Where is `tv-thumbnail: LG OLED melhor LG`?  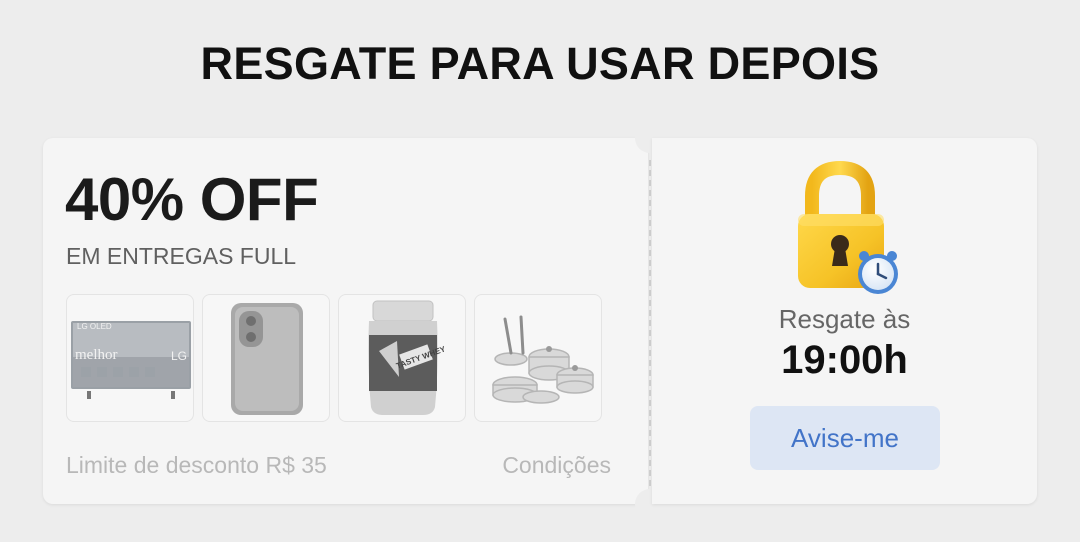
tv-thumbnail: LG OLED melhor LG is located at coordinates (130, 358).